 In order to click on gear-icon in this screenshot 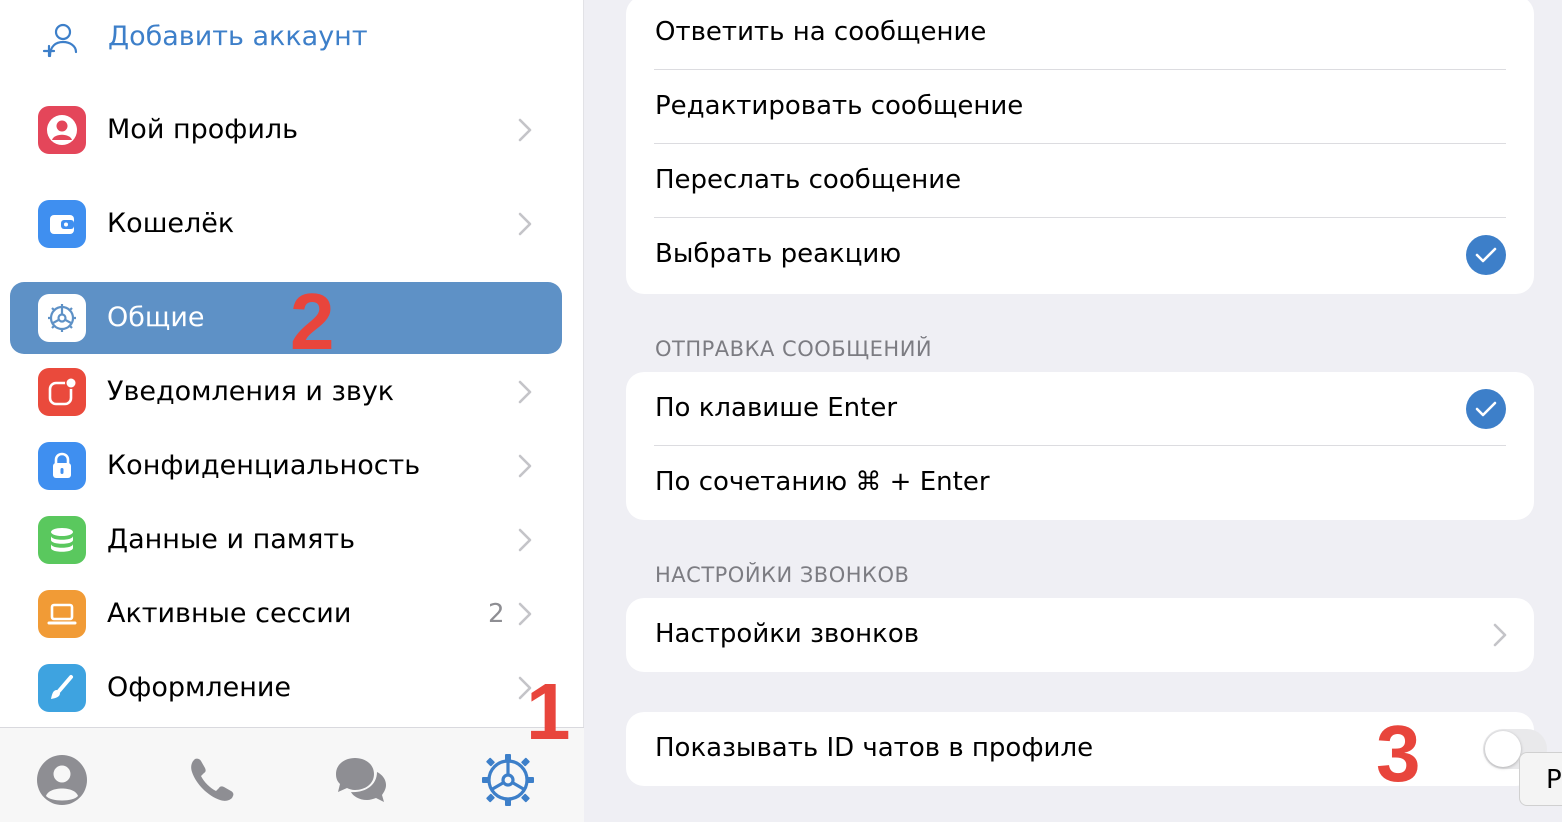, I will do `click(62, 318)`.